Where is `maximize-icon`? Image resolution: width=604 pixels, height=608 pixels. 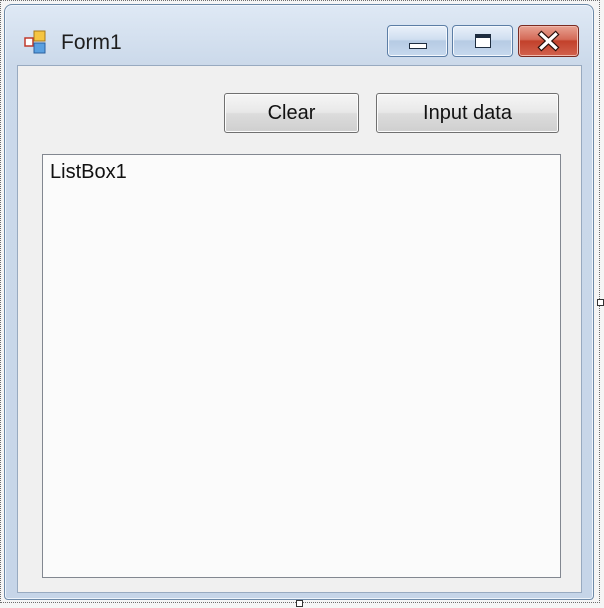 maximize-icon is located at coordinates (483, 41).